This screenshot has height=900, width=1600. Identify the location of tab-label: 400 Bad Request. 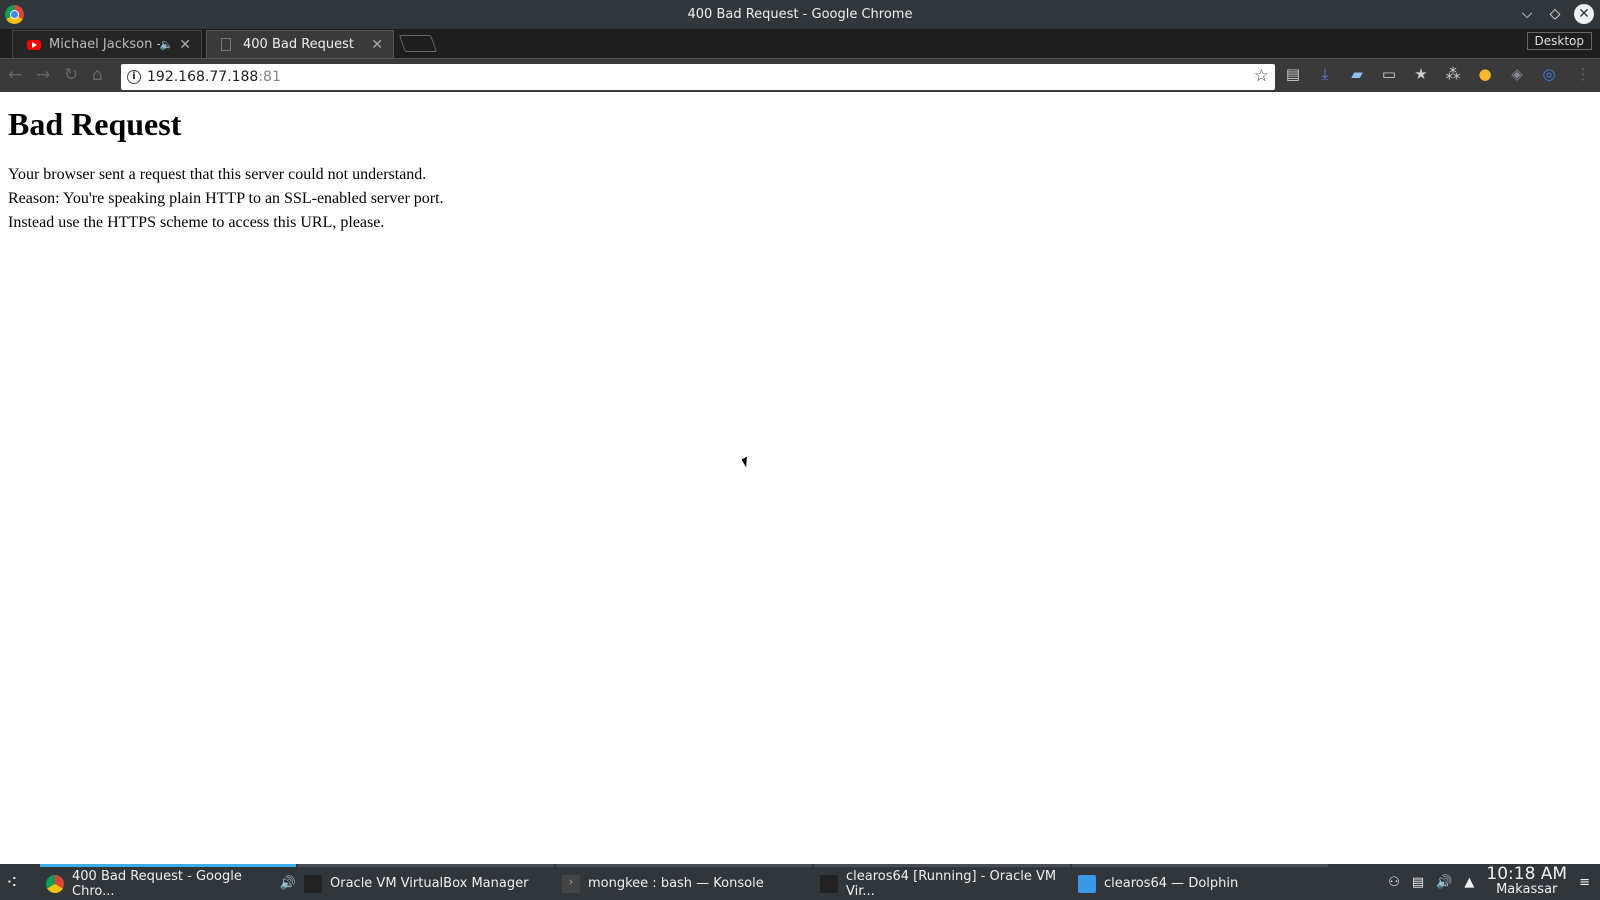
(299, 44).